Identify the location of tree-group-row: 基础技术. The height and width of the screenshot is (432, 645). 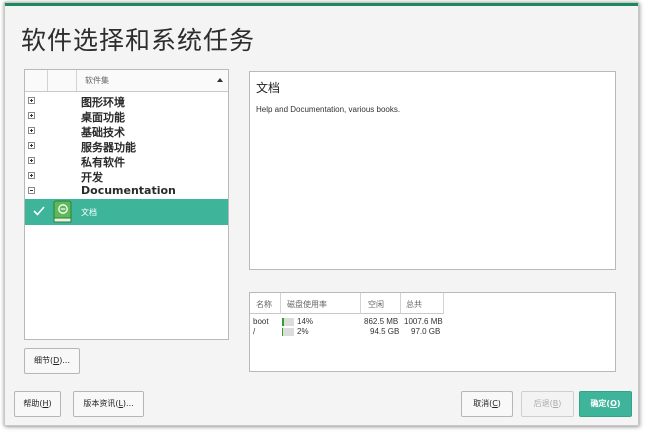
(126, 131).